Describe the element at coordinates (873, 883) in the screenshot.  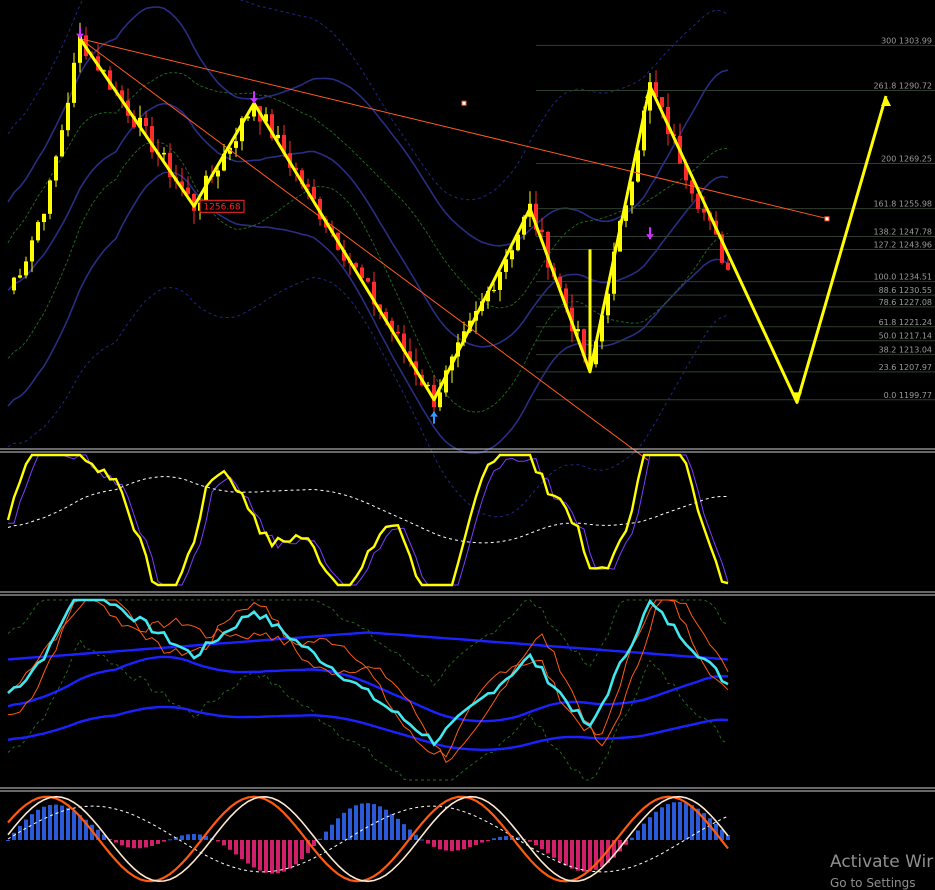
I see `activate-windows-subtext: Go to Settings` at that location.